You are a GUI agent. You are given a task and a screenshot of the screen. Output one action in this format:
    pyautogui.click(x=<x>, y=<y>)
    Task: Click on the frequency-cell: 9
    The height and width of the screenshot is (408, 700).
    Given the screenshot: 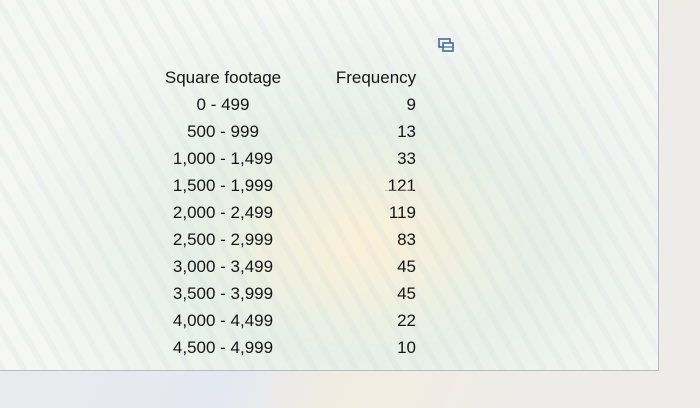 What is the action you would take?
    pyautogui.click(x=411, y=104)
    